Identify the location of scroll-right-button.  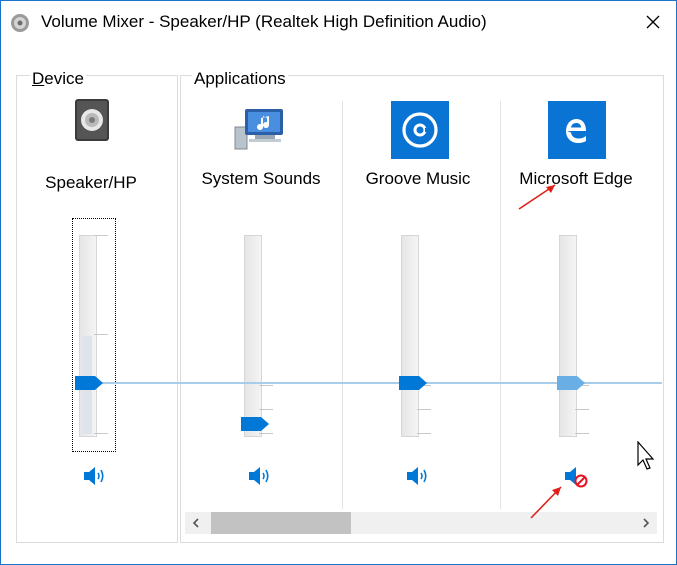
(646, 523).